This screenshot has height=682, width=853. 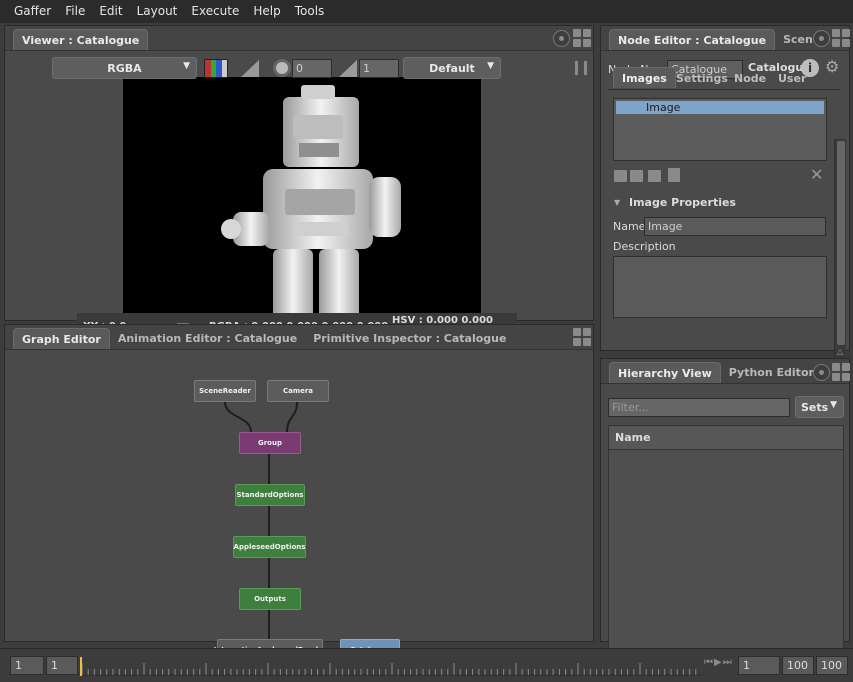 I want to click on hierarchy-tabbar: Hierarchy View Python Editor, so click(x=725, y=371).